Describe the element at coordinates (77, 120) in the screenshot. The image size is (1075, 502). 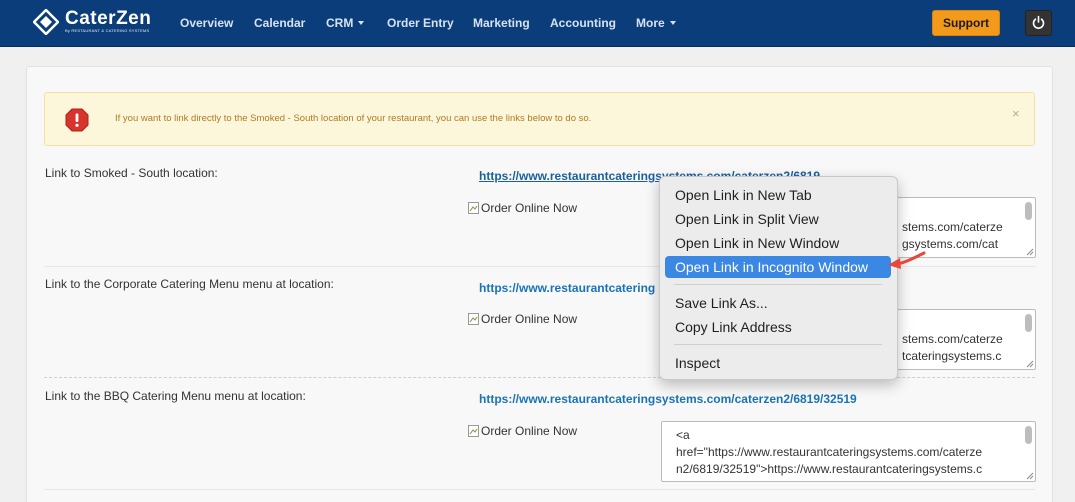
I see `stop-warning-icon` at that location.